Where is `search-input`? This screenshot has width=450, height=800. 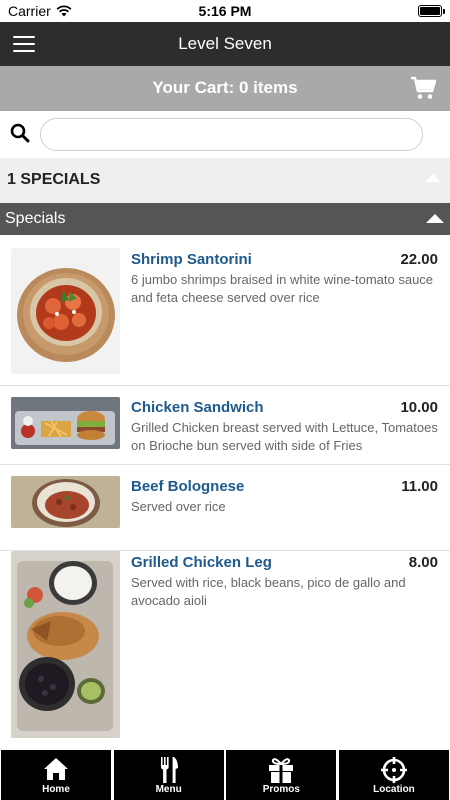 search-input is located at coordinates (231, 134).